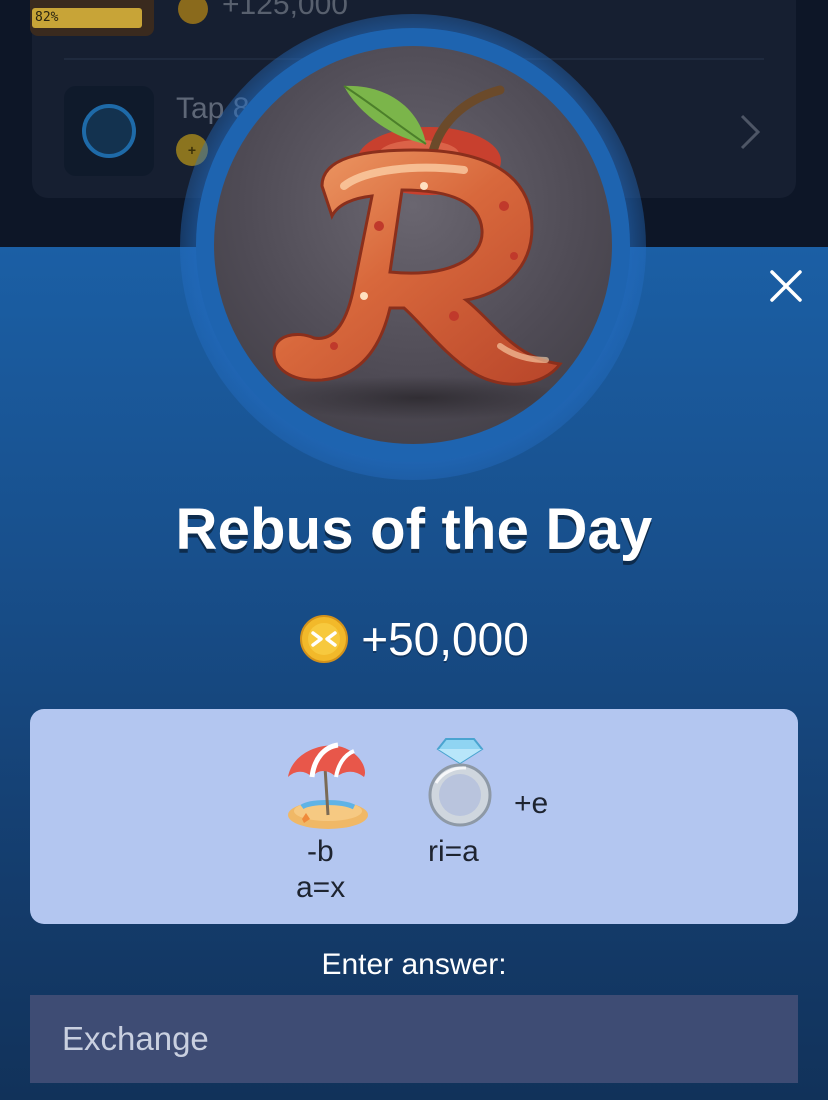 The image size is (828, 1100). I want to click on background-top-reward: +125,000, so click(285, 10).